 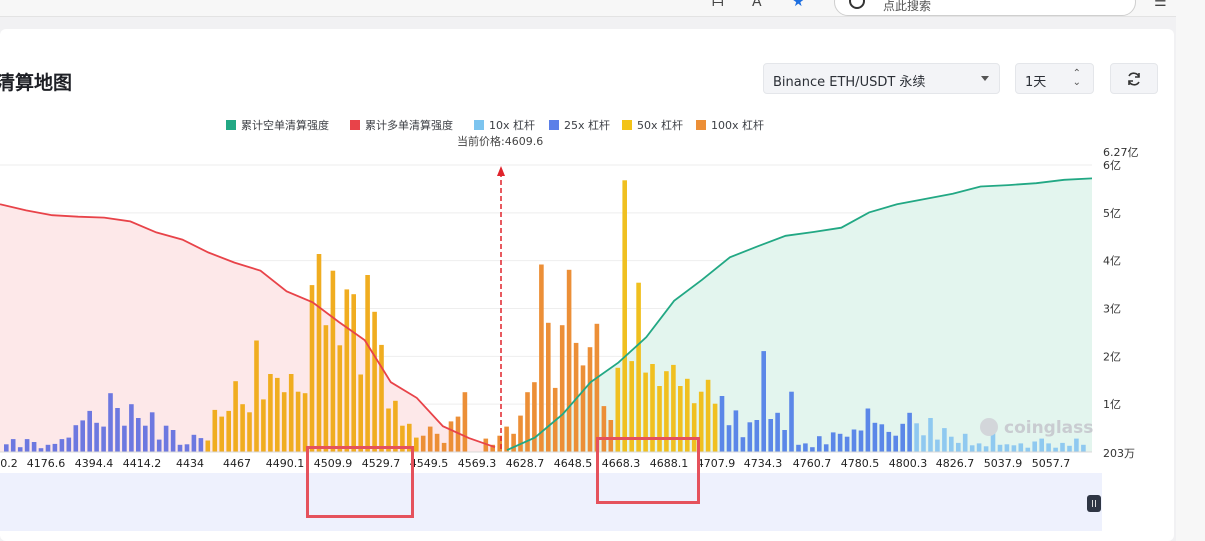 I want to click on y-tick-label: 6.27亿, so click(x=1121, y=152).